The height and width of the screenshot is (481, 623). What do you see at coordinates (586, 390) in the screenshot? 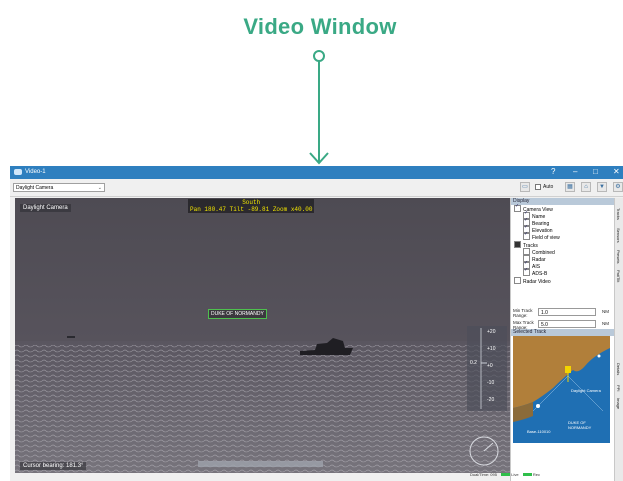
I see `map-camera-label: Daylight Camera` at bounding box center [586, 390].